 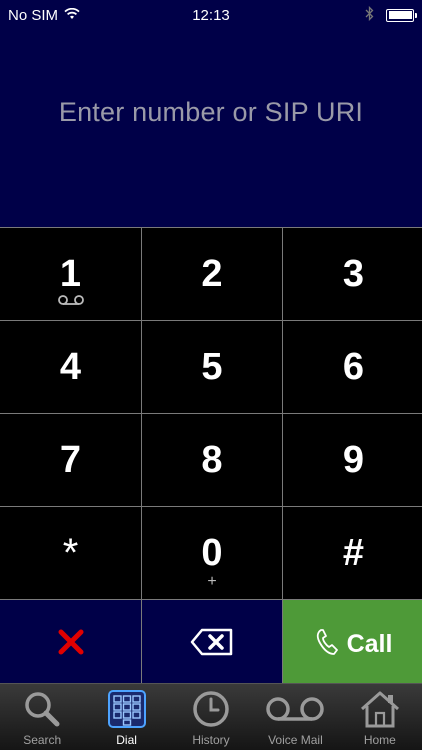 What do you see at coordinates (211, 740) in the screenshot?
I see `tab-label: History` at bounding box center [211, 740].